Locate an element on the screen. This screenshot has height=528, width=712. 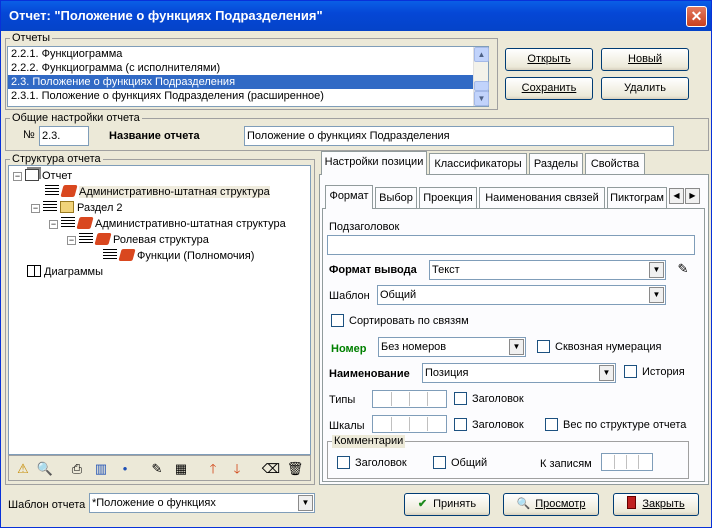
name-combo: Позиция ▼ is located at coordinates (519, 373).